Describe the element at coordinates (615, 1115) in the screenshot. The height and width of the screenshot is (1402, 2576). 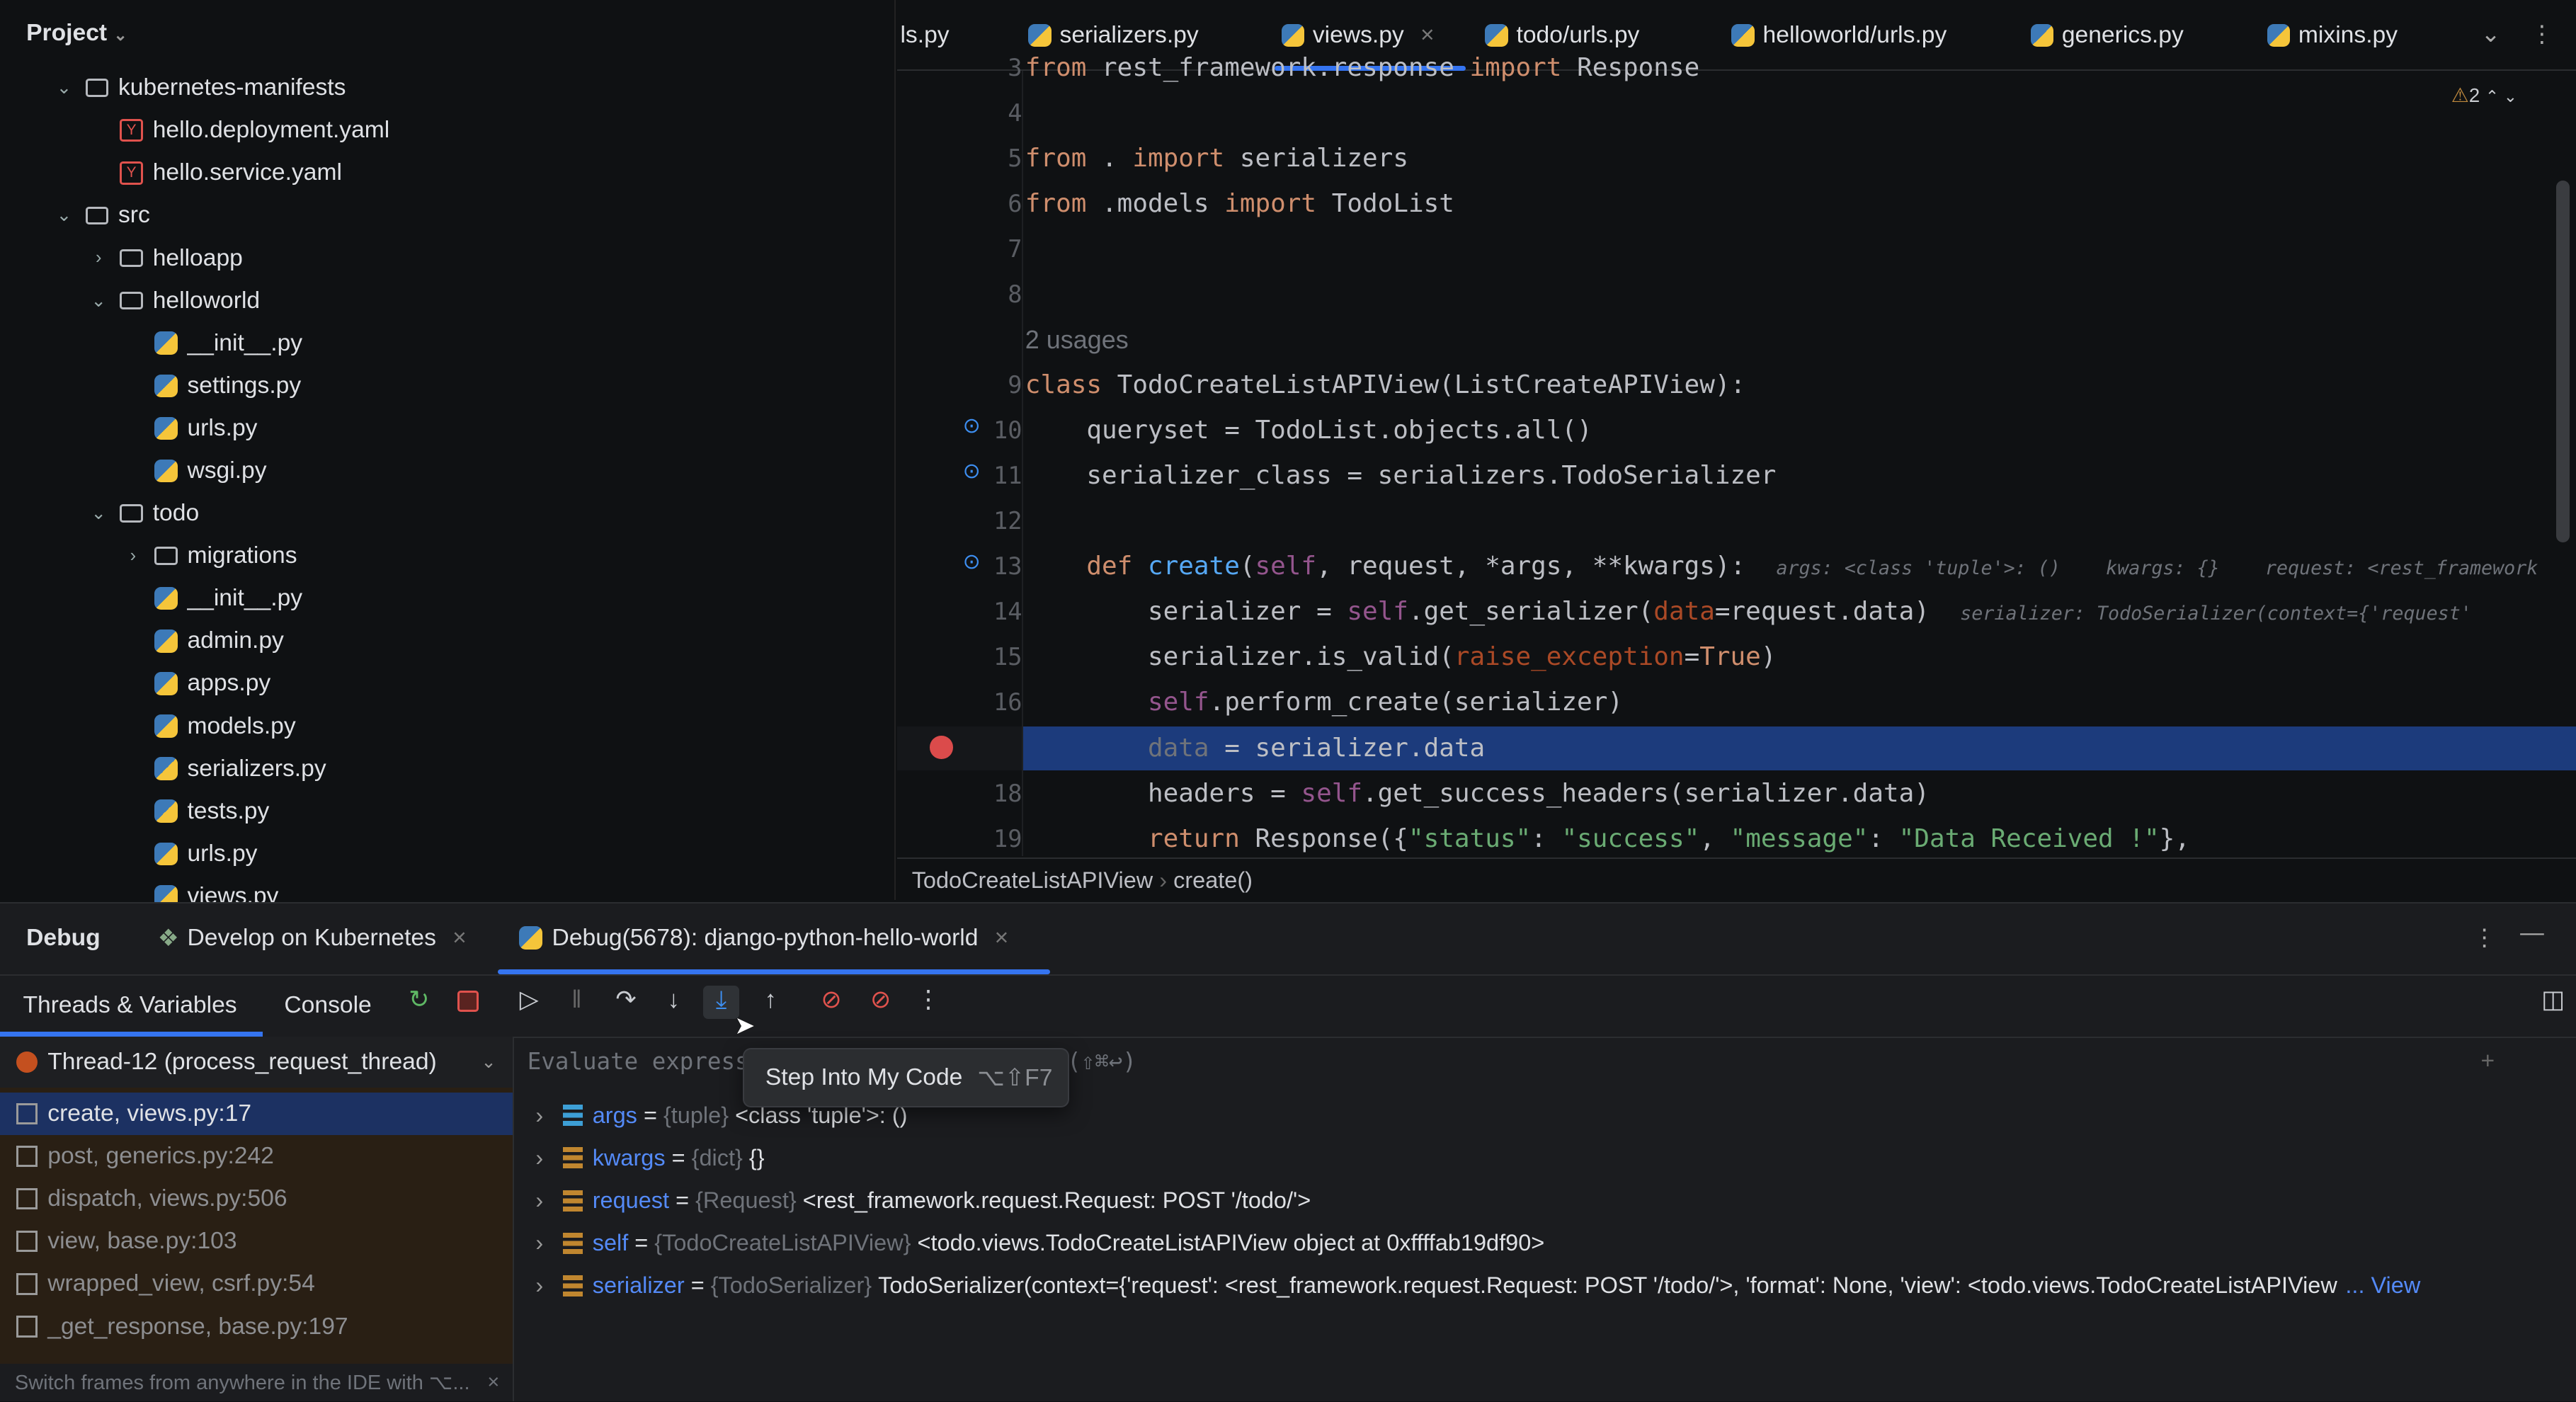
I see `variable-name: args` at that location.